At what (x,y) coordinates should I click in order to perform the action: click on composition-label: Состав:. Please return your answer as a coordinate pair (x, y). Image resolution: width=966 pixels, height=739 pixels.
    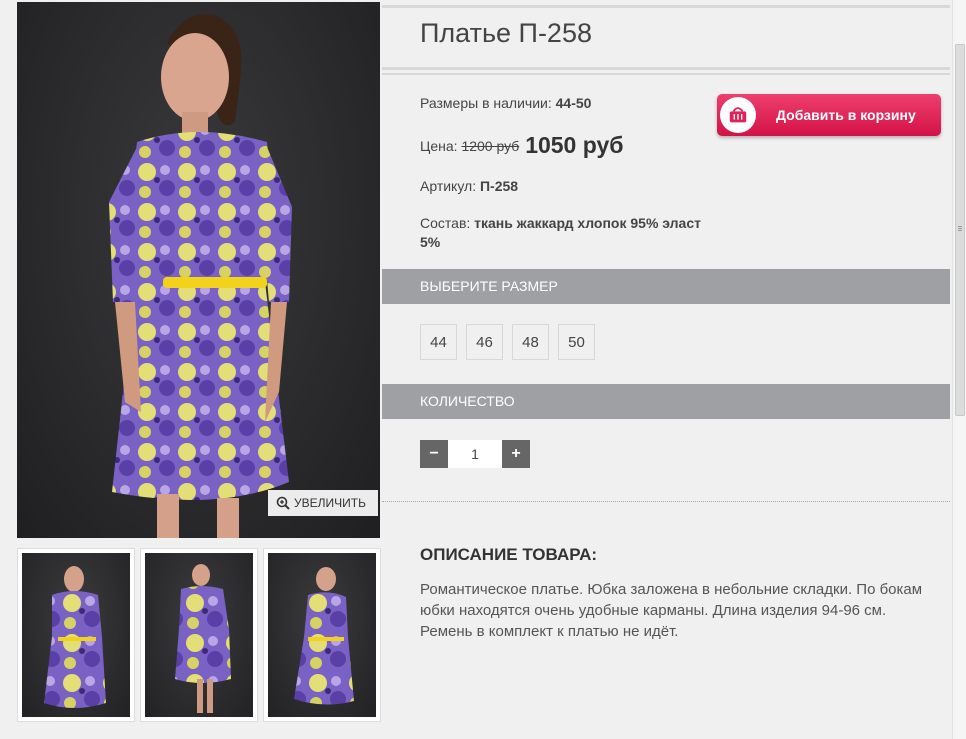
    Looking at the image, I should click on (445, 223).